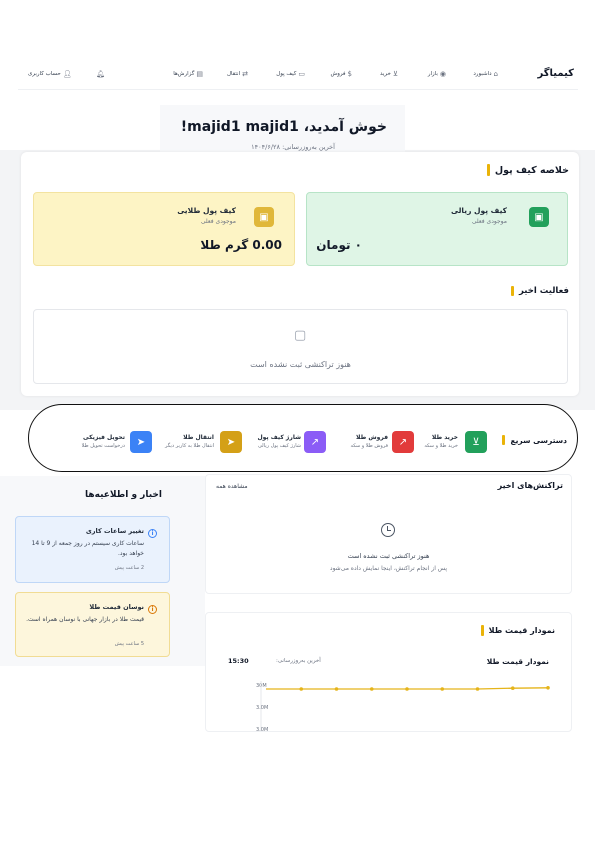 Image resolution: width=595 pixels, height=842 pixels. What do you see at coordinates (530, 485) in the screenshot?
I see `transactions-title: تراکنش‌های اخیر` at bounding box center [530, 485].